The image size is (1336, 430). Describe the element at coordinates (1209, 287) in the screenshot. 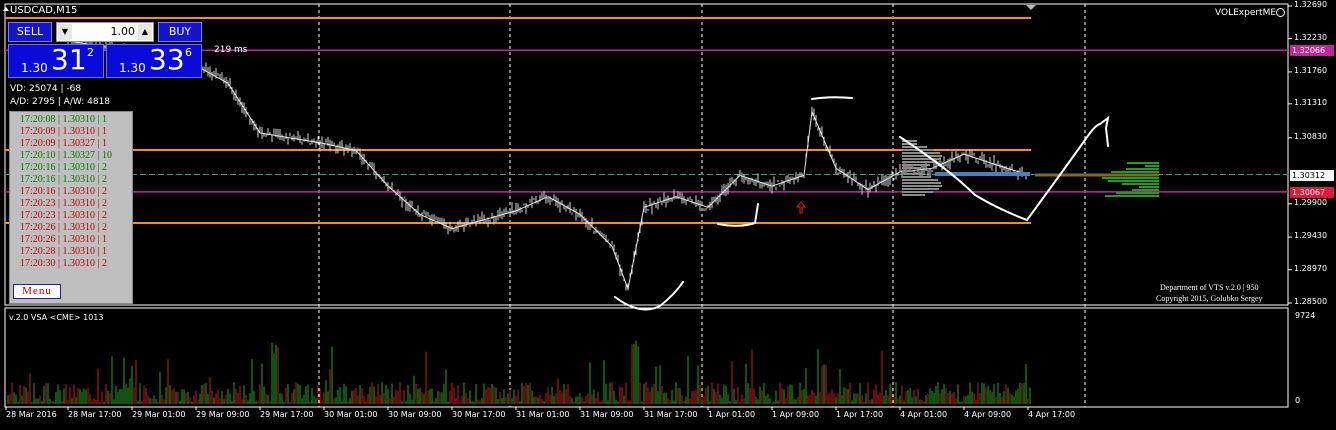

I see `copyright-line-1: Department of VTS v.2.0 | 950` at that location.